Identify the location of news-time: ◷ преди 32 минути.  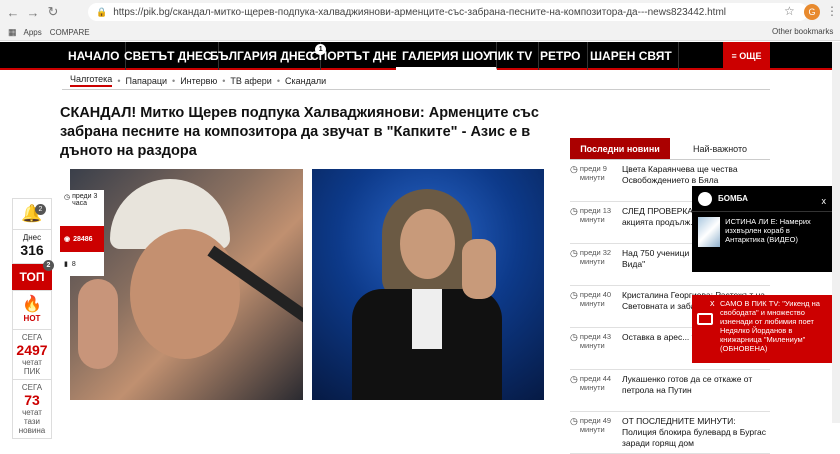
(596, 264).